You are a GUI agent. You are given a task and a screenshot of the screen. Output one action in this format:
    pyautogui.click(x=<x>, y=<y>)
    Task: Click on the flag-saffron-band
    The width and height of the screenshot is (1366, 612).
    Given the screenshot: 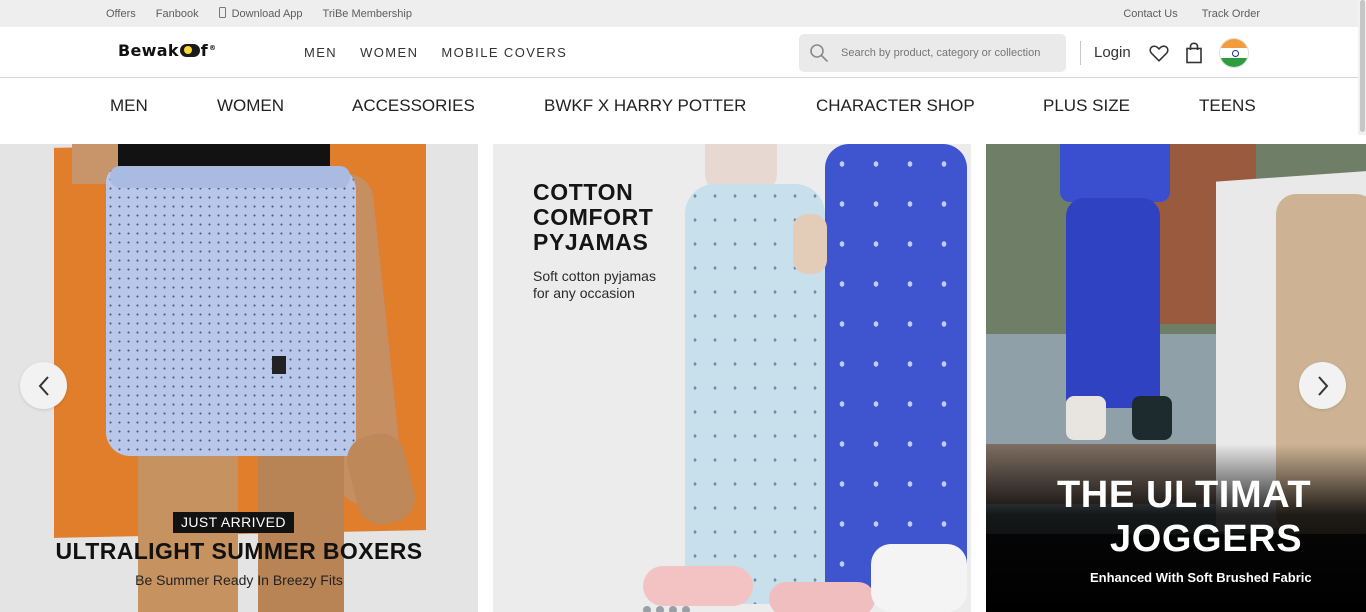 What is the action you would take?
    pyautogui.click(x=1234, y=44)
    